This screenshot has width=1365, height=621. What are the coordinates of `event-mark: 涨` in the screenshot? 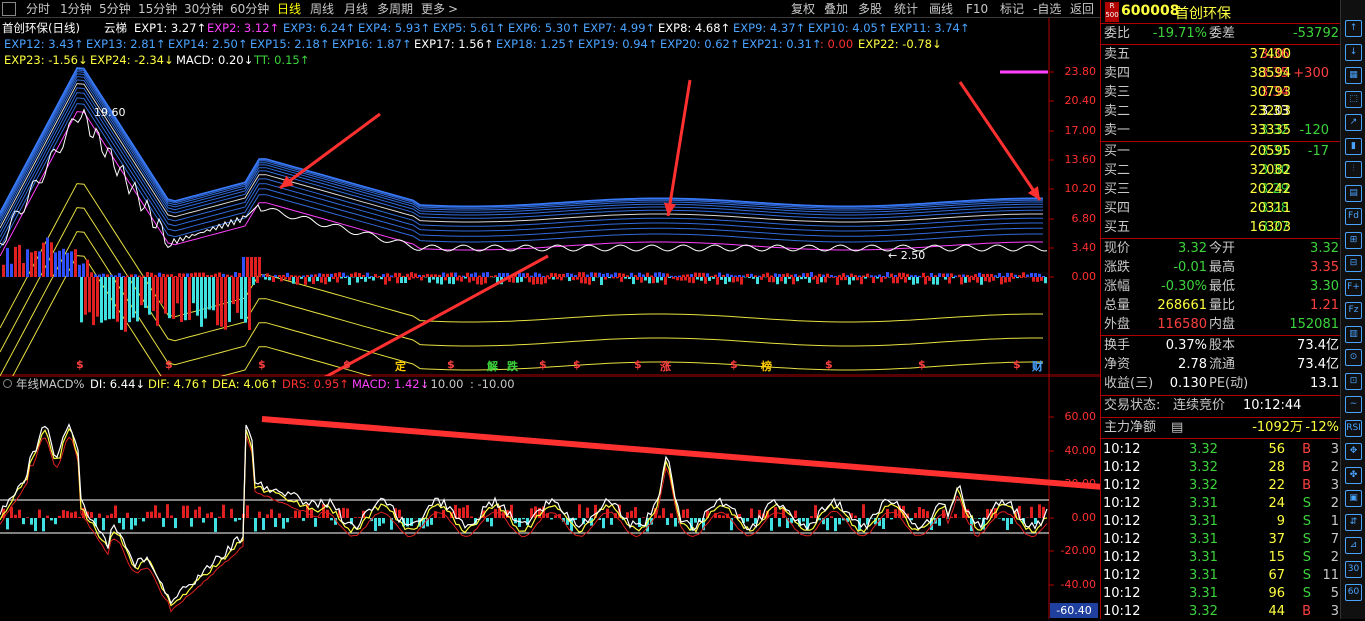 It's located at (665, 366).